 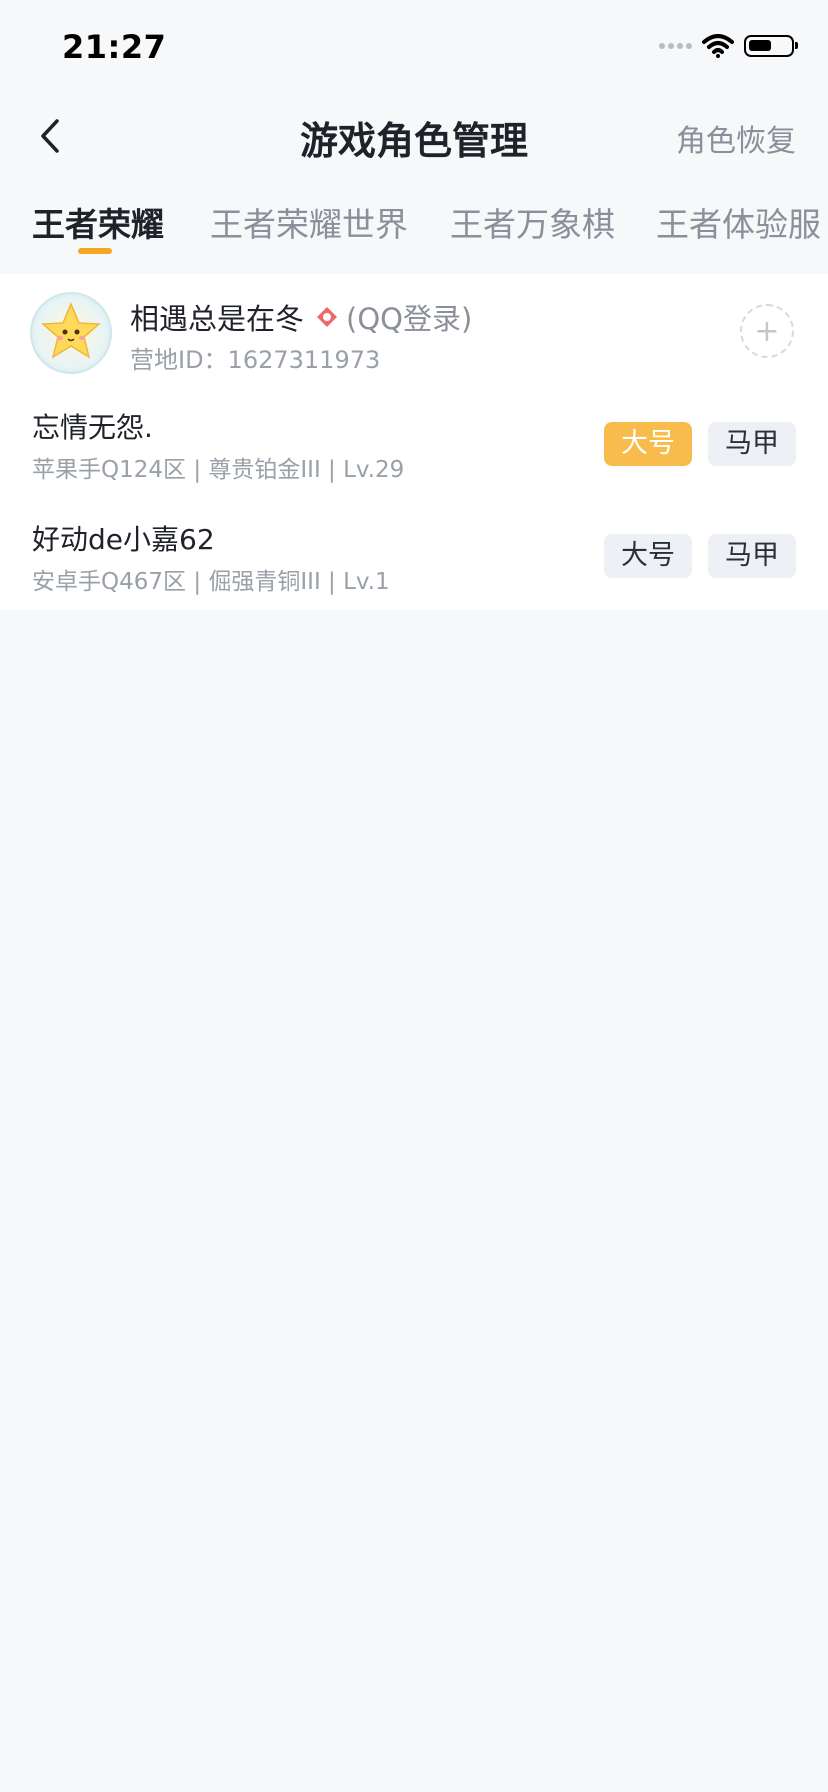 I want to click on active-tab-indicator, so click(x=95, y=251).